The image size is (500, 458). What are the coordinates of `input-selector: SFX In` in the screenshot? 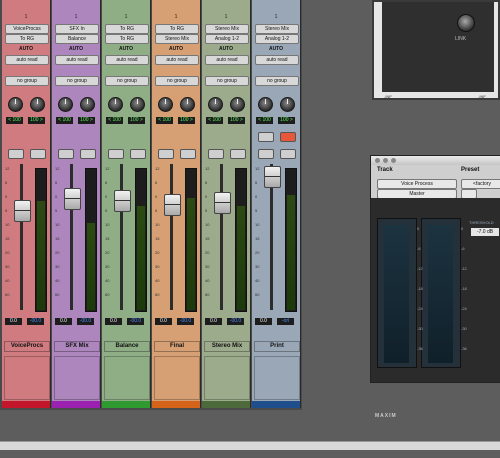 It's located at (77, 29).